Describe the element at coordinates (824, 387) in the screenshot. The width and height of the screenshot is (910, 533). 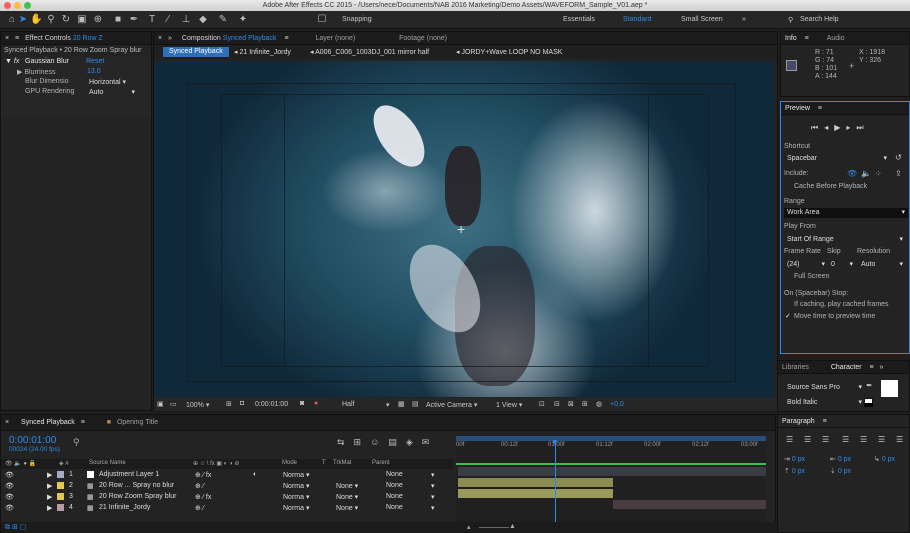
I see `font-family-dropdown: Source Sans Pro ▾` at that location.